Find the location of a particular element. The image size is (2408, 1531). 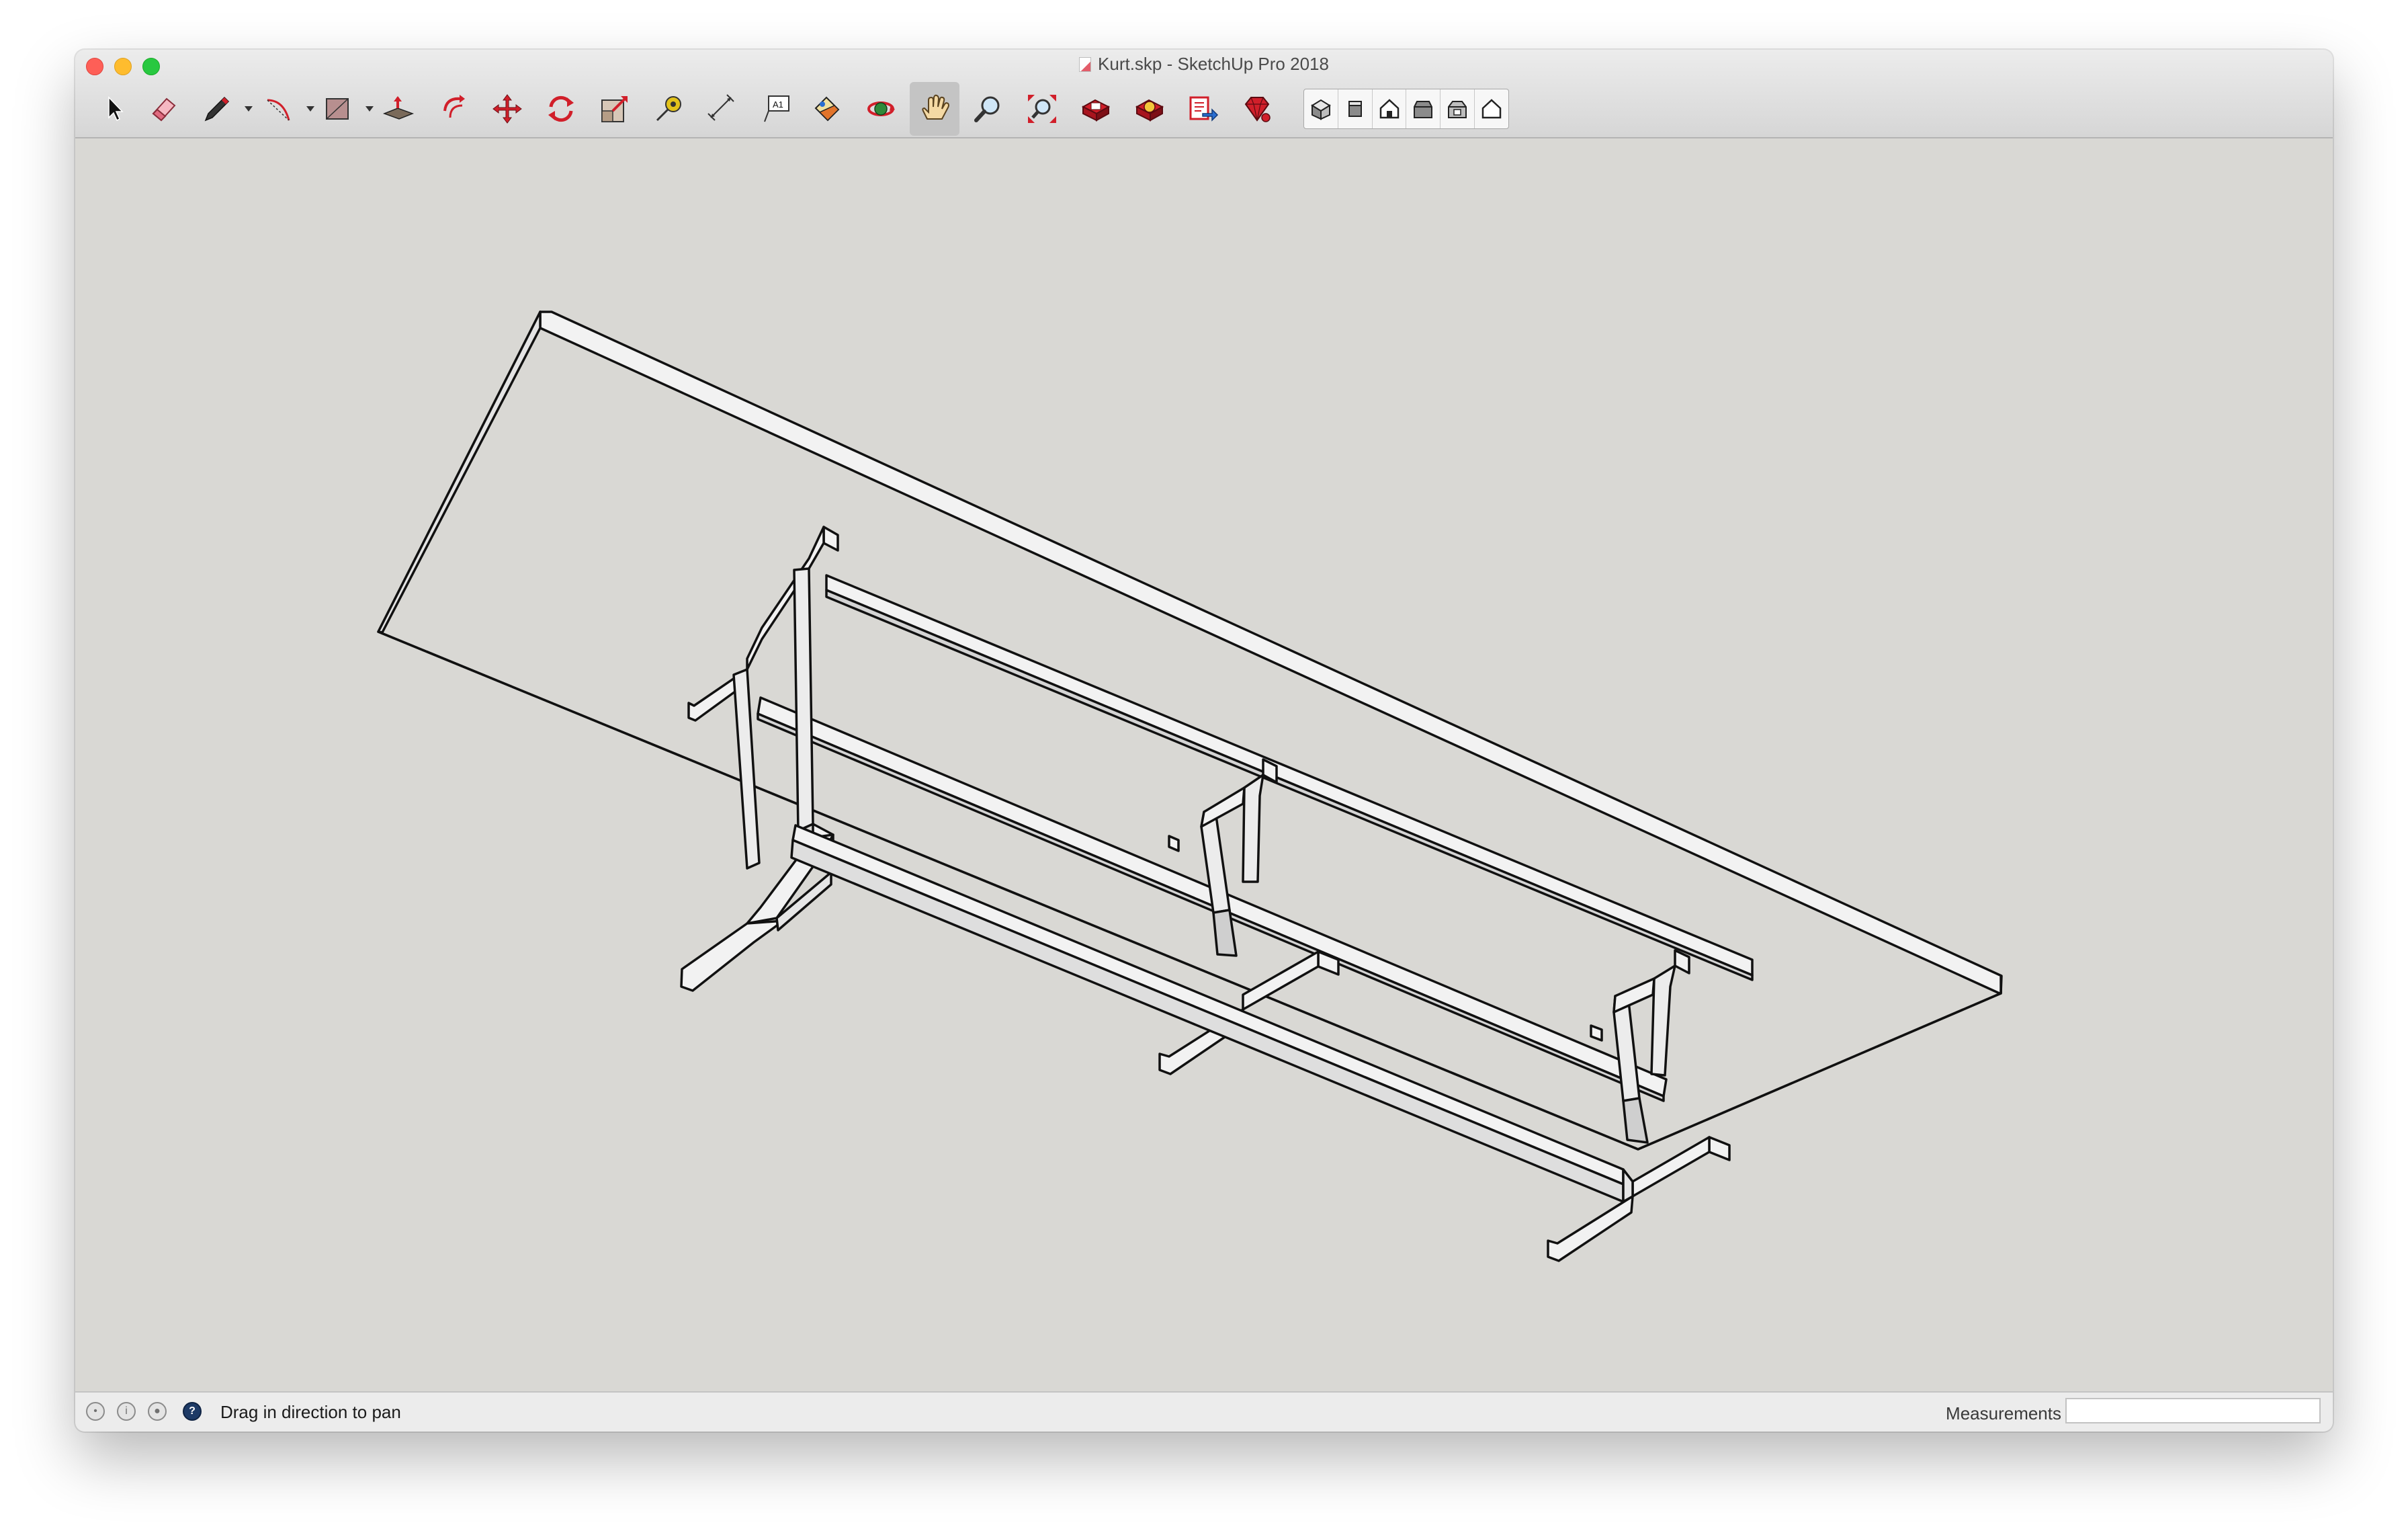

send-to-layout-icon is located at coordinates (1204, 109).